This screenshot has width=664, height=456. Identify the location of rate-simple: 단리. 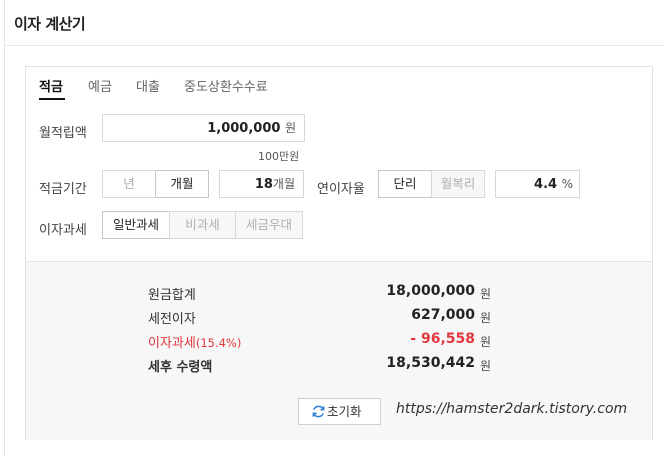
(405, 184).